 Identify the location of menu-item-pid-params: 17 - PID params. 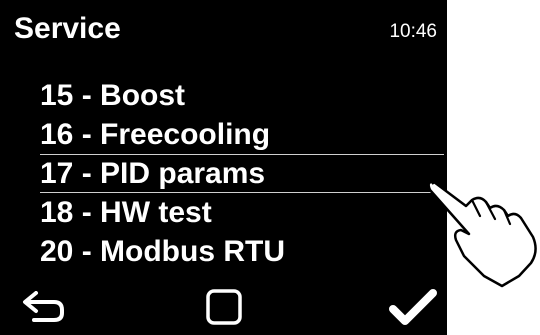
(223, 173).